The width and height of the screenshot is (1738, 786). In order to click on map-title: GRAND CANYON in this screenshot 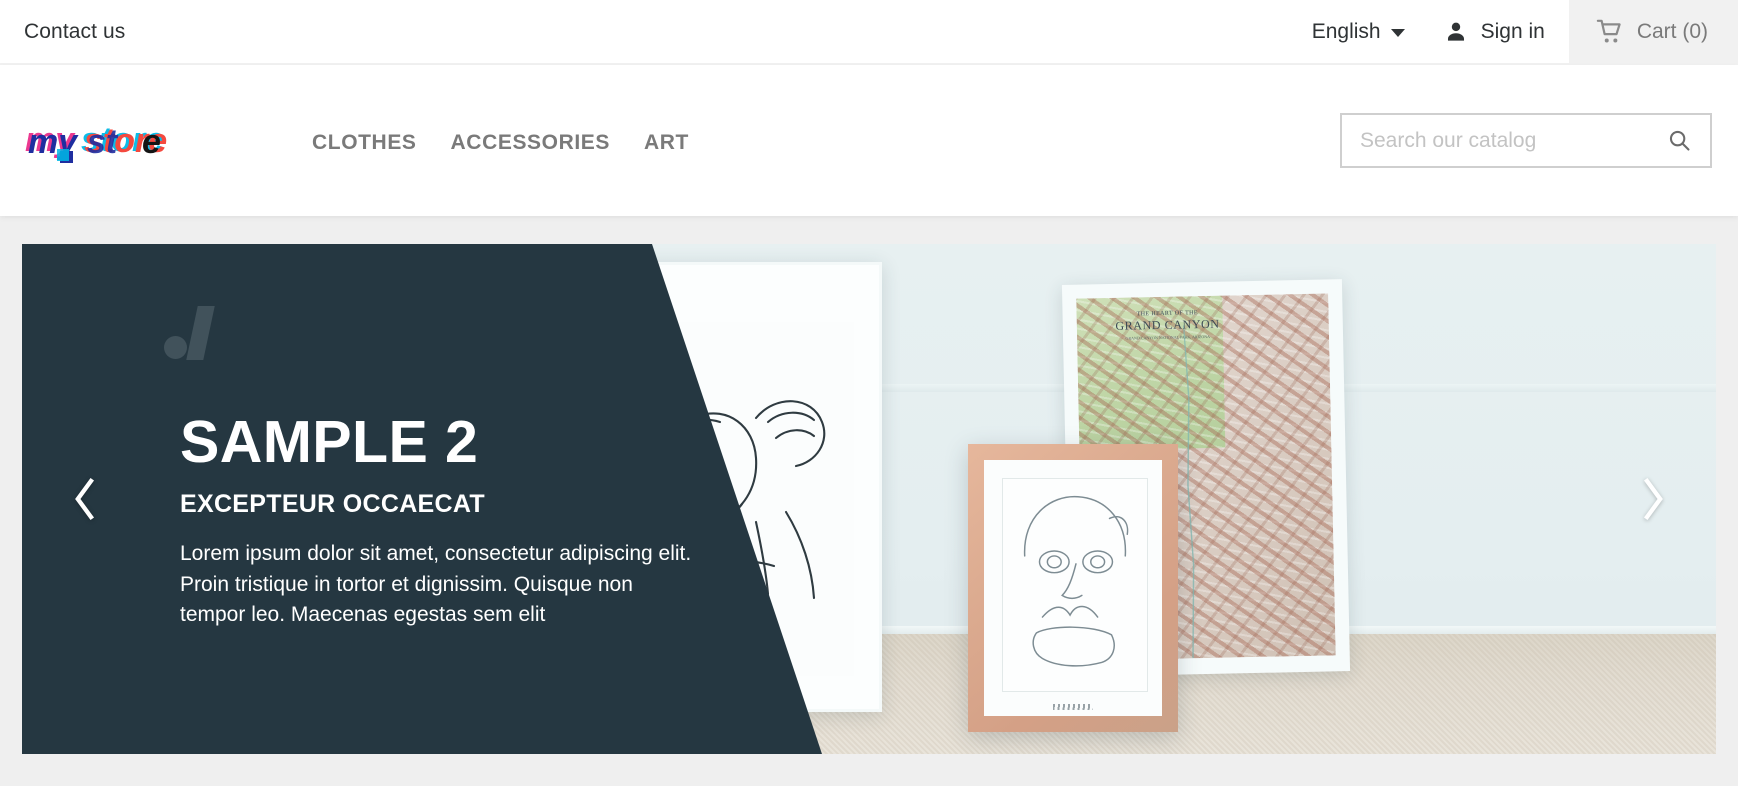, I will do `click(1167, 325)`.